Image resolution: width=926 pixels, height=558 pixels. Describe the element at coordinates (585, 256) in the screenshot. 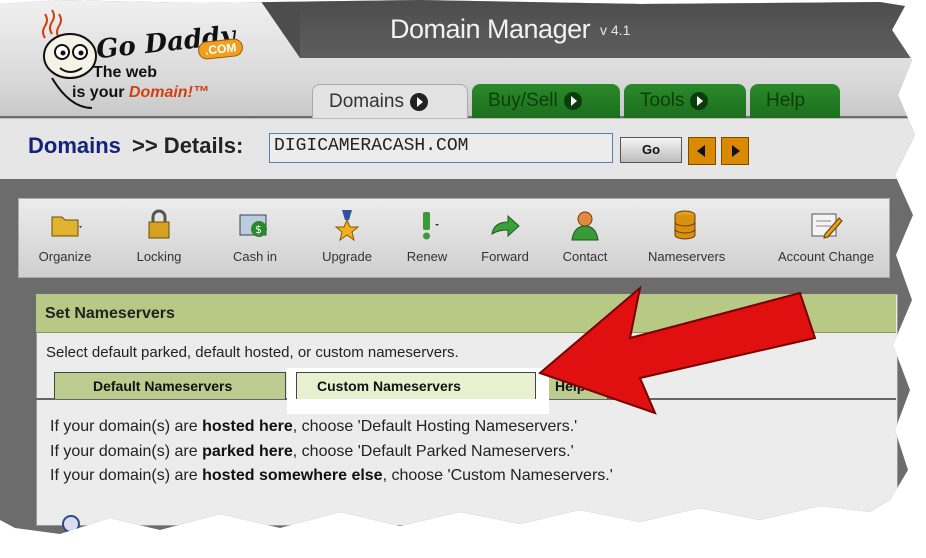

I see `toolbar-label: Contact` at that location.